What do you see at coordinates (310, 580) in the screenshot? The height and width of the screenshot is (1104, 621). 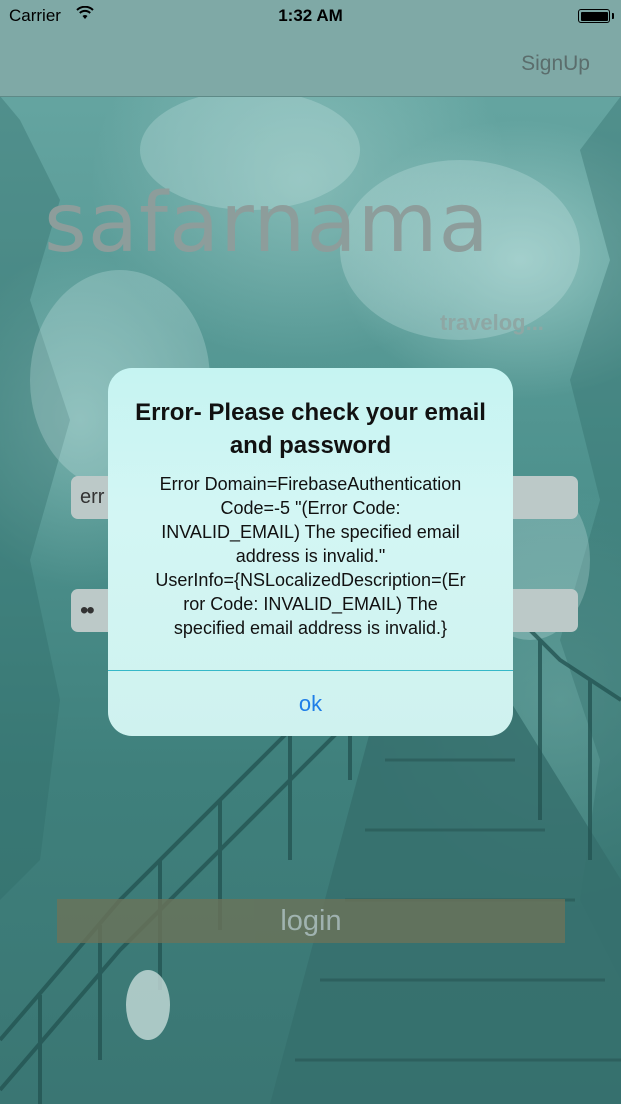 I see `alert-message-line: UserInfo={NSLocalizedDescription=(Er` at bounding box center [310, 580].